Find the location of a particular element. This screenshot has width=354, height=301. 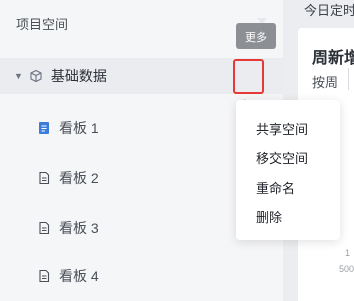

menu-item-rename: 重命名 is located at coordinates (275, 187).